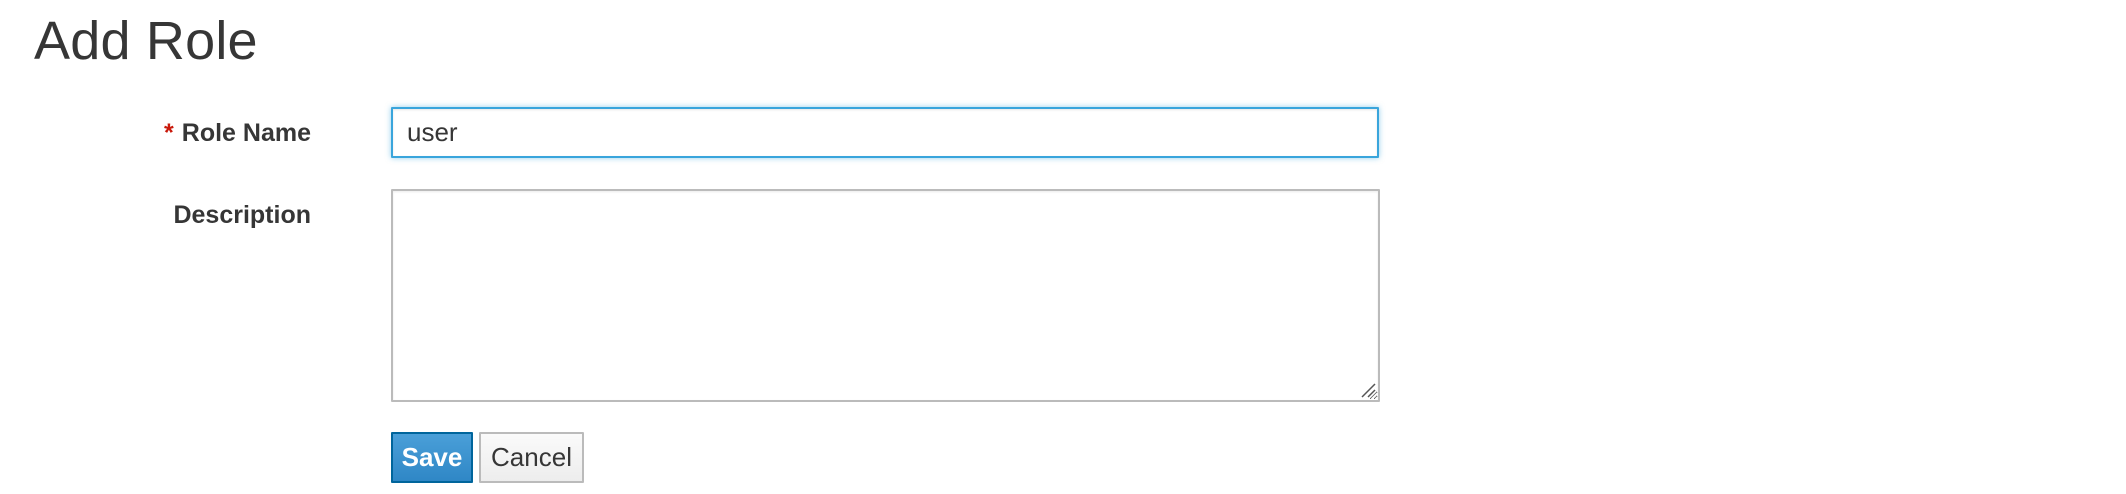 This screenshot has width=2126, height=494. I want to click on required-marker: *, so click(169, 133).